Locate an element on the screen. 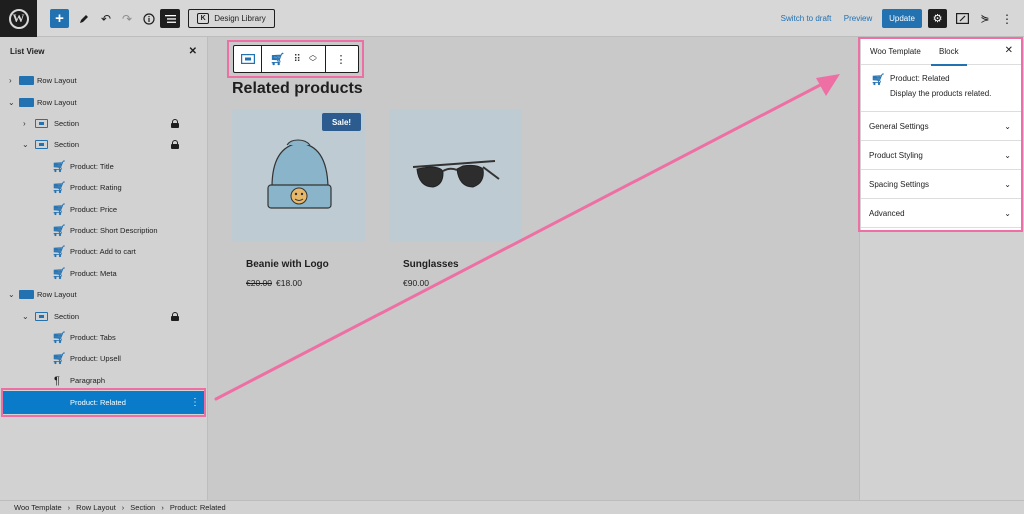 This screenshot has width=1024, height=514. paragraph-icon: ¶ is located at coordinates (57, 380).